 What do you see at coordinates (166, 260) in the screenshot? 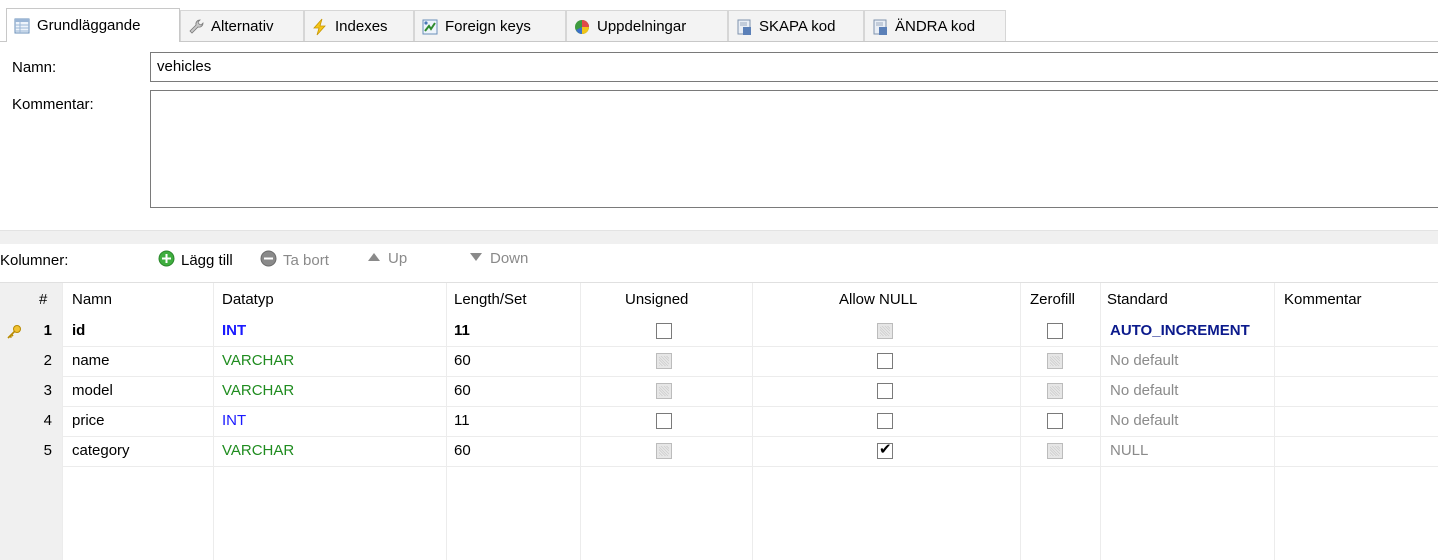
I see `add-icon` at bounding box center [166, 260].